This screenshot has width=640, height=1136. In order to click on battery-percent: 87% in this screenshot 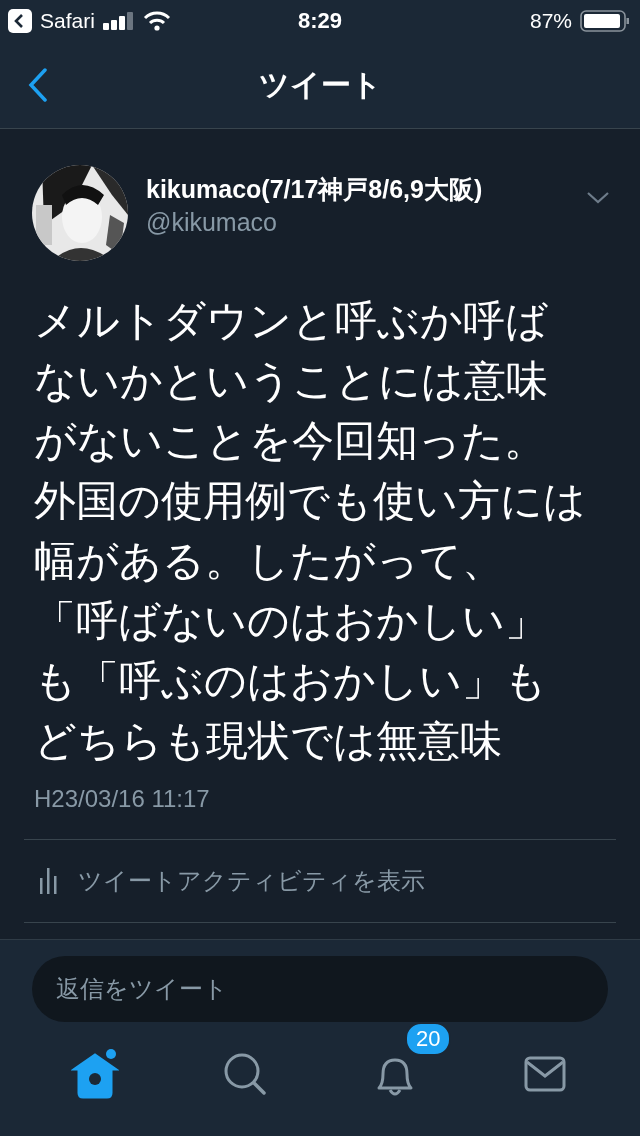, I will do `click(550, 21)`.